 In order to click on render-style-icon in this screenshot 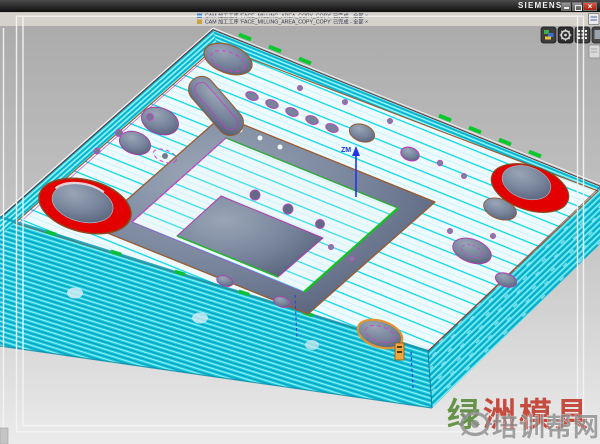, I will do `click(548, 35)`.